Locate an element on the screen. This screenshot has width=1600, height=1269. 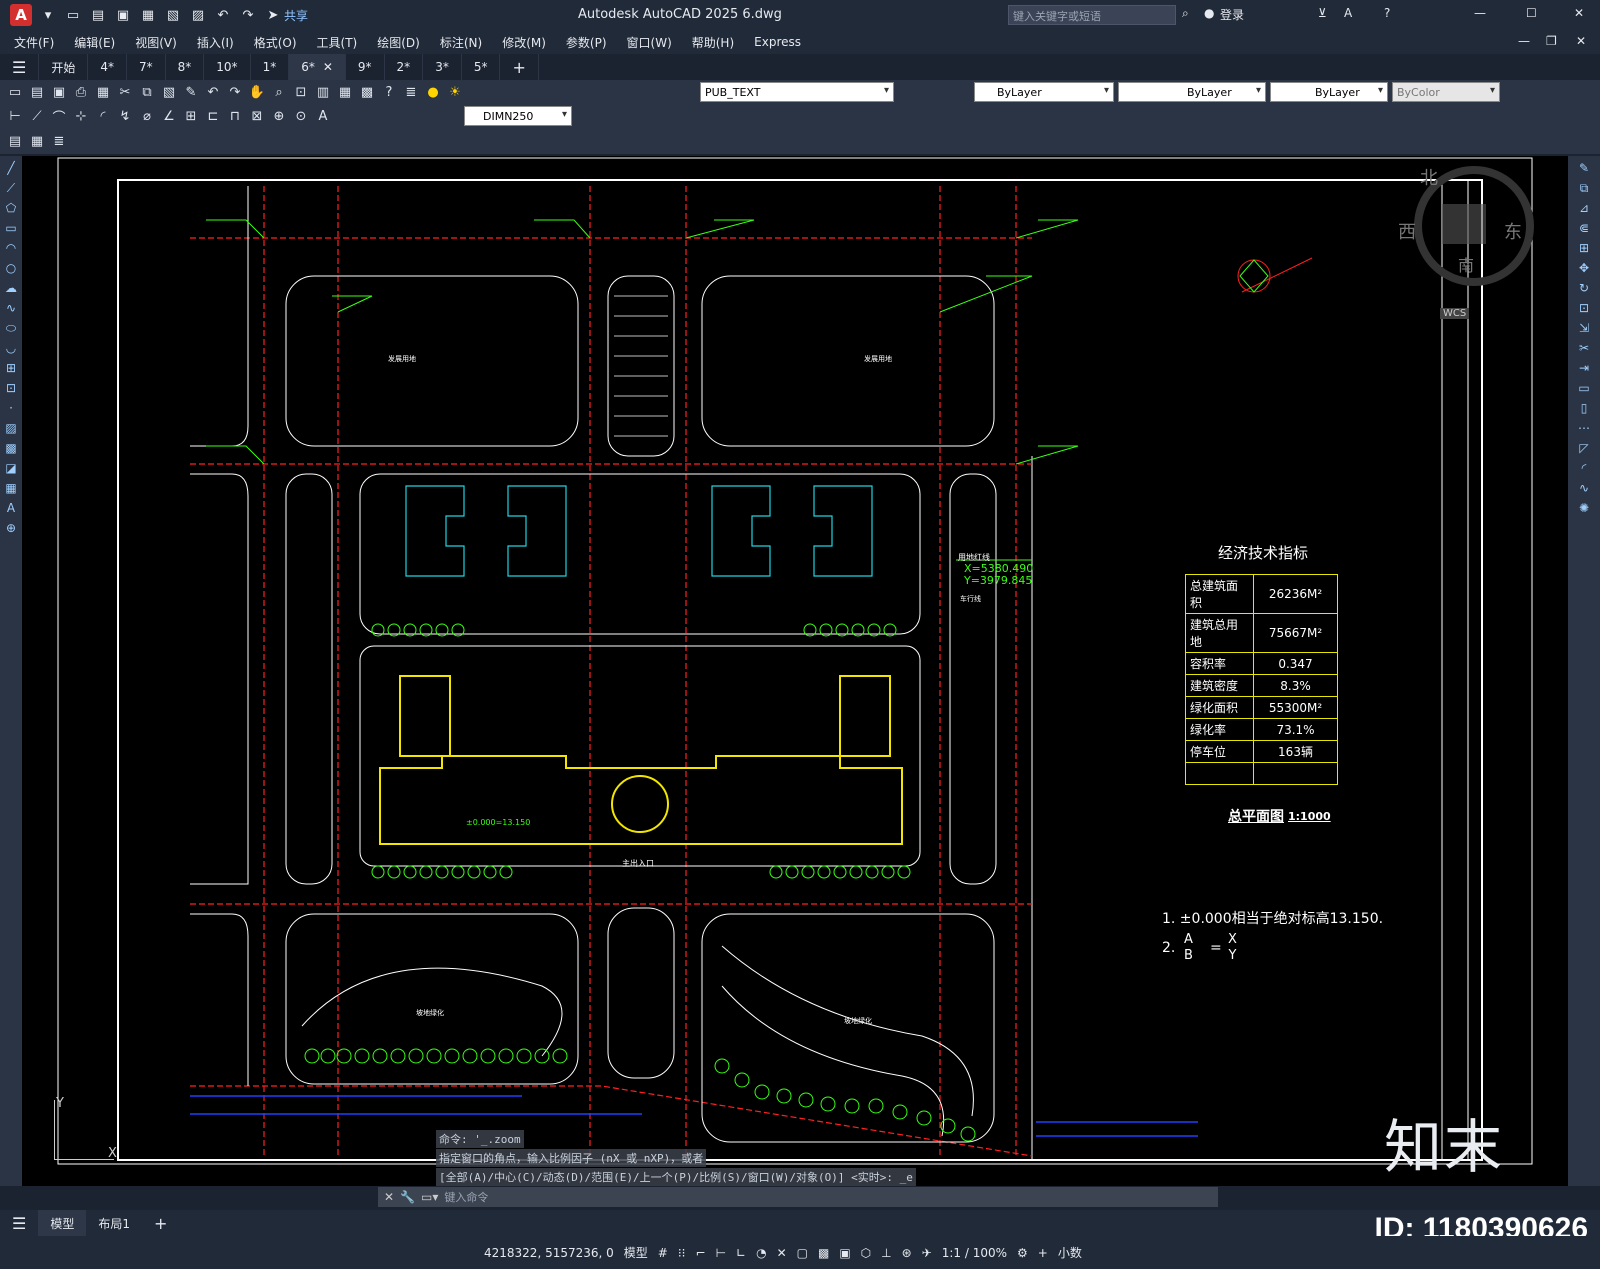
wcs-badge: WCS is located at coordinates (1455, 313).